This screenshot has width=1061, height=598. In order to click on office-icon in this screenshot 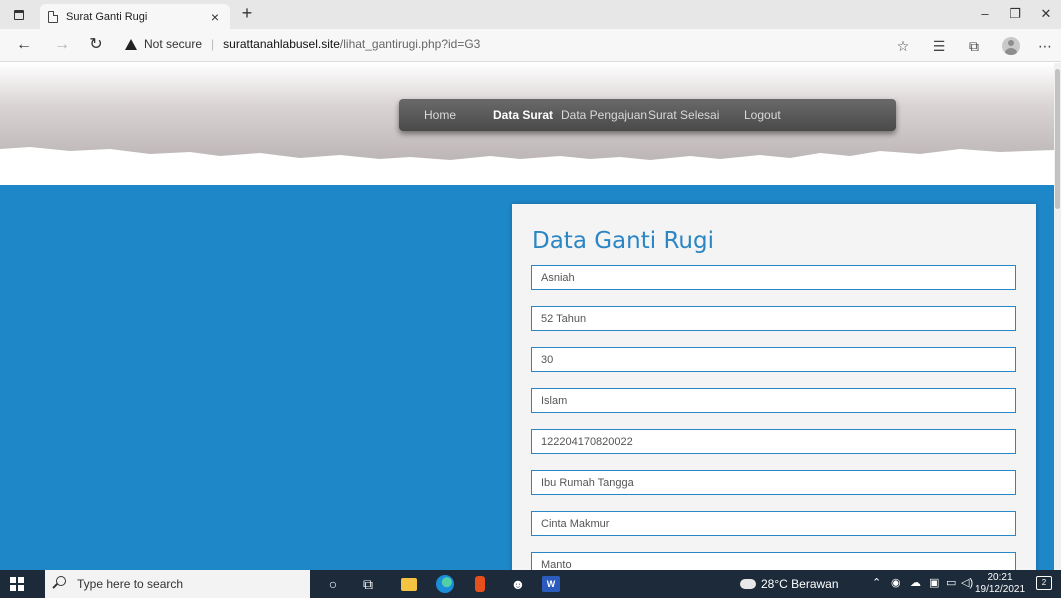, I will do `click(480, 584)`.